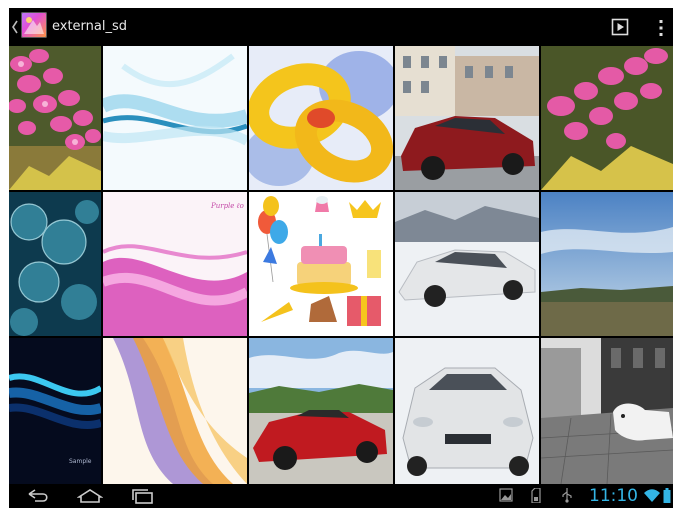 This screenshot has height=510, width=676. What do you see at coordinates (506, 495) in the screenshot?
I see `gallery-notification-icon` at bounding box center [506, 495].